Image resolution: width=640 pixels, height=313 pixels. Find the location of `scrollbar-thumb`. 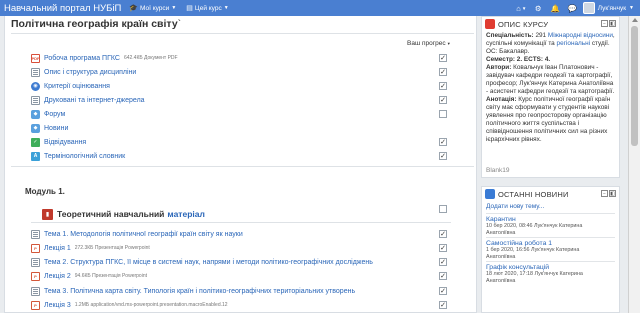

scrollbar-thumb is located at coordinates (634, 86).